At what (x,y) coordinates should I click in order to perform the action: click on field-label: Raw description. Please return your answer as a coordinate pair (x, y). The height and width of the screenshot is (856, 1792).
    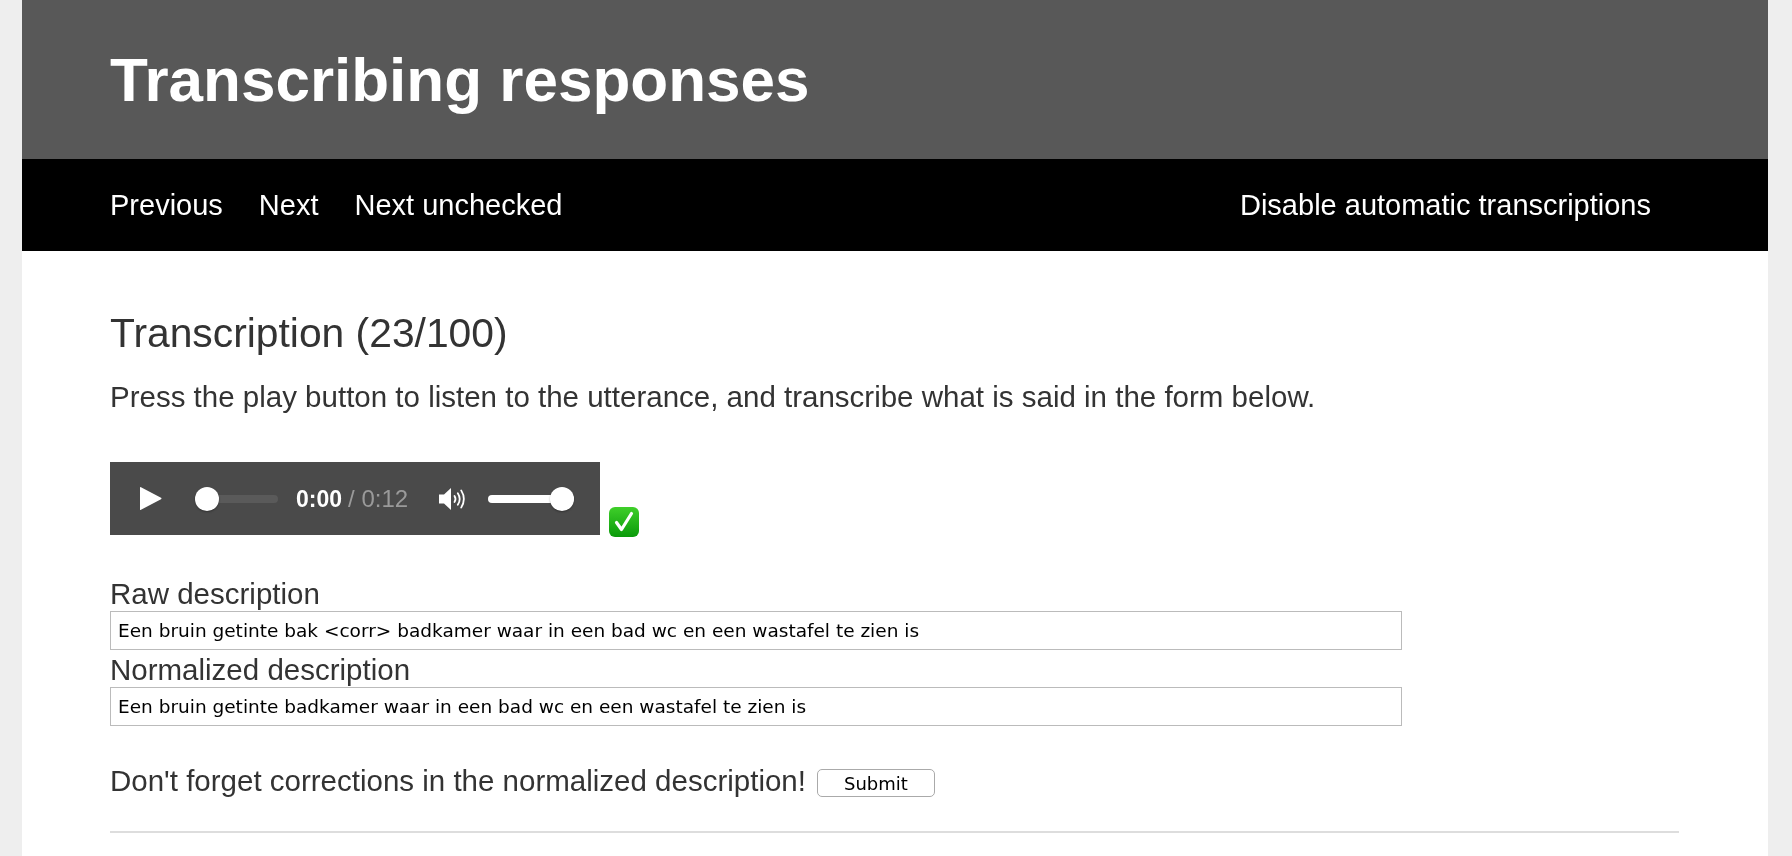
    Looking at the image, I should click on (215, 594).